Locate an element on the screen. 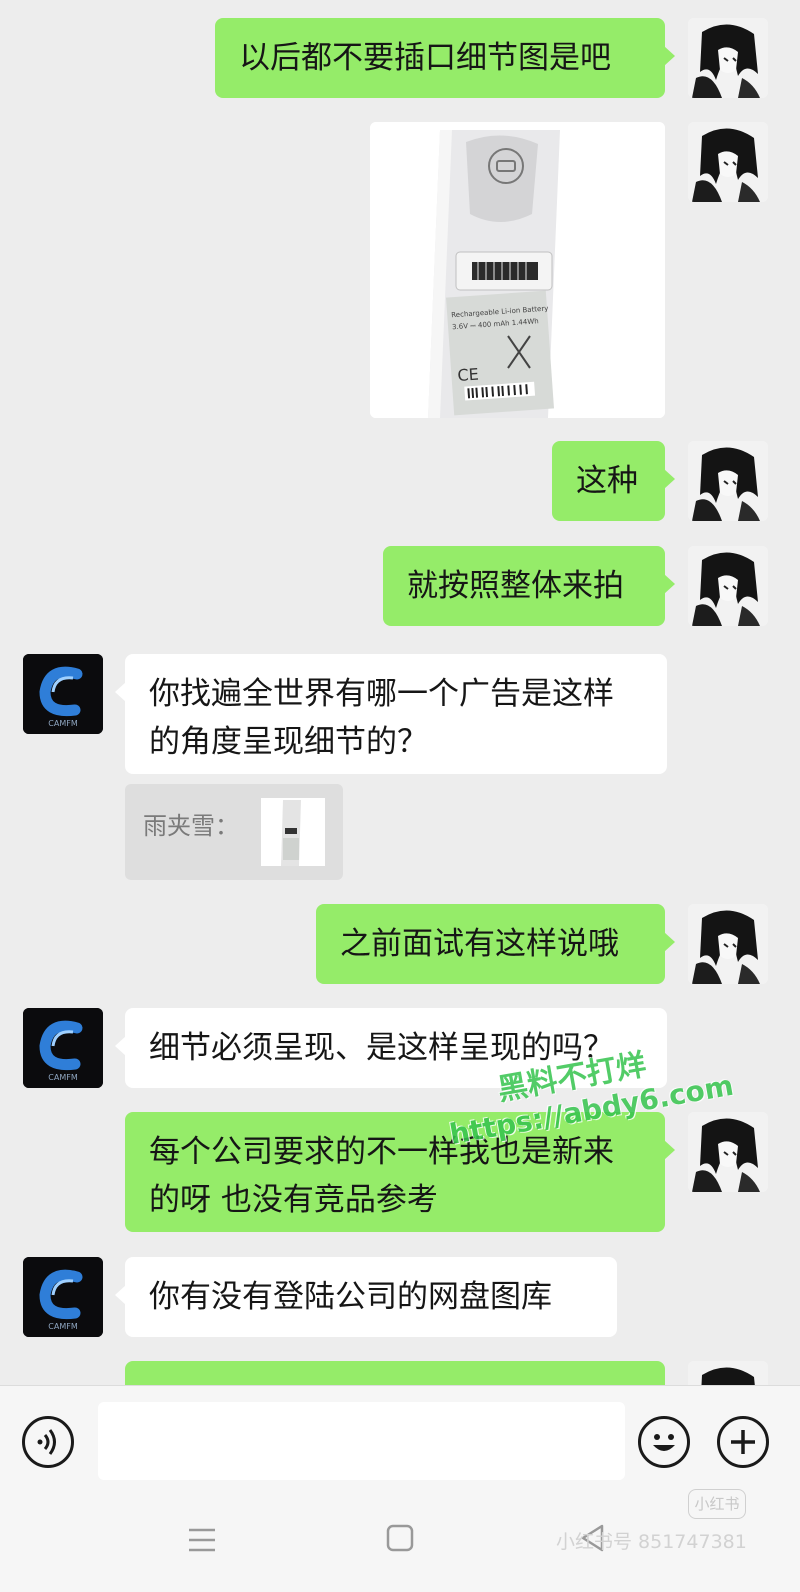 This screenshot has width=800, height=1592. message-bubble-sent: 就按照整体来拍 is located at coordinates (529, 586).